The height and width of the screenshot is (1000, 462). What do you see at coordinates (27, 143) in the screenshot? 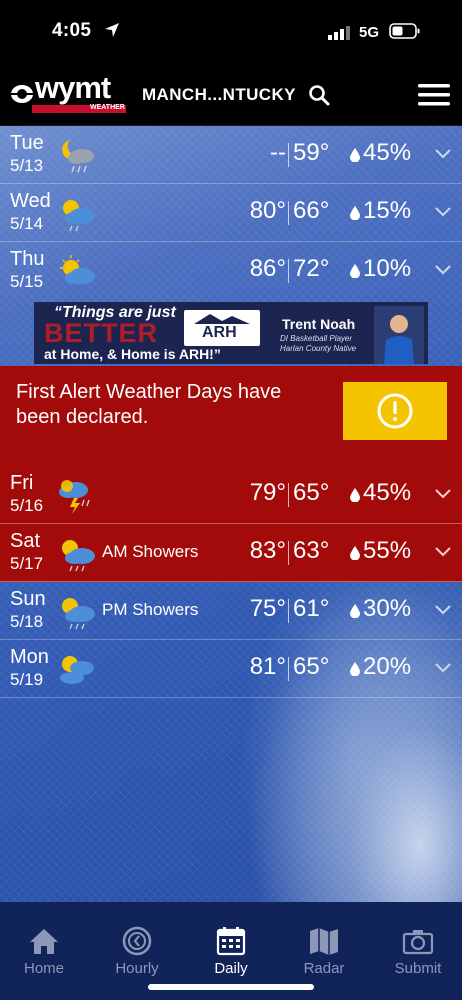
I see `row-day: Tue` at bounding box center [27, 143].